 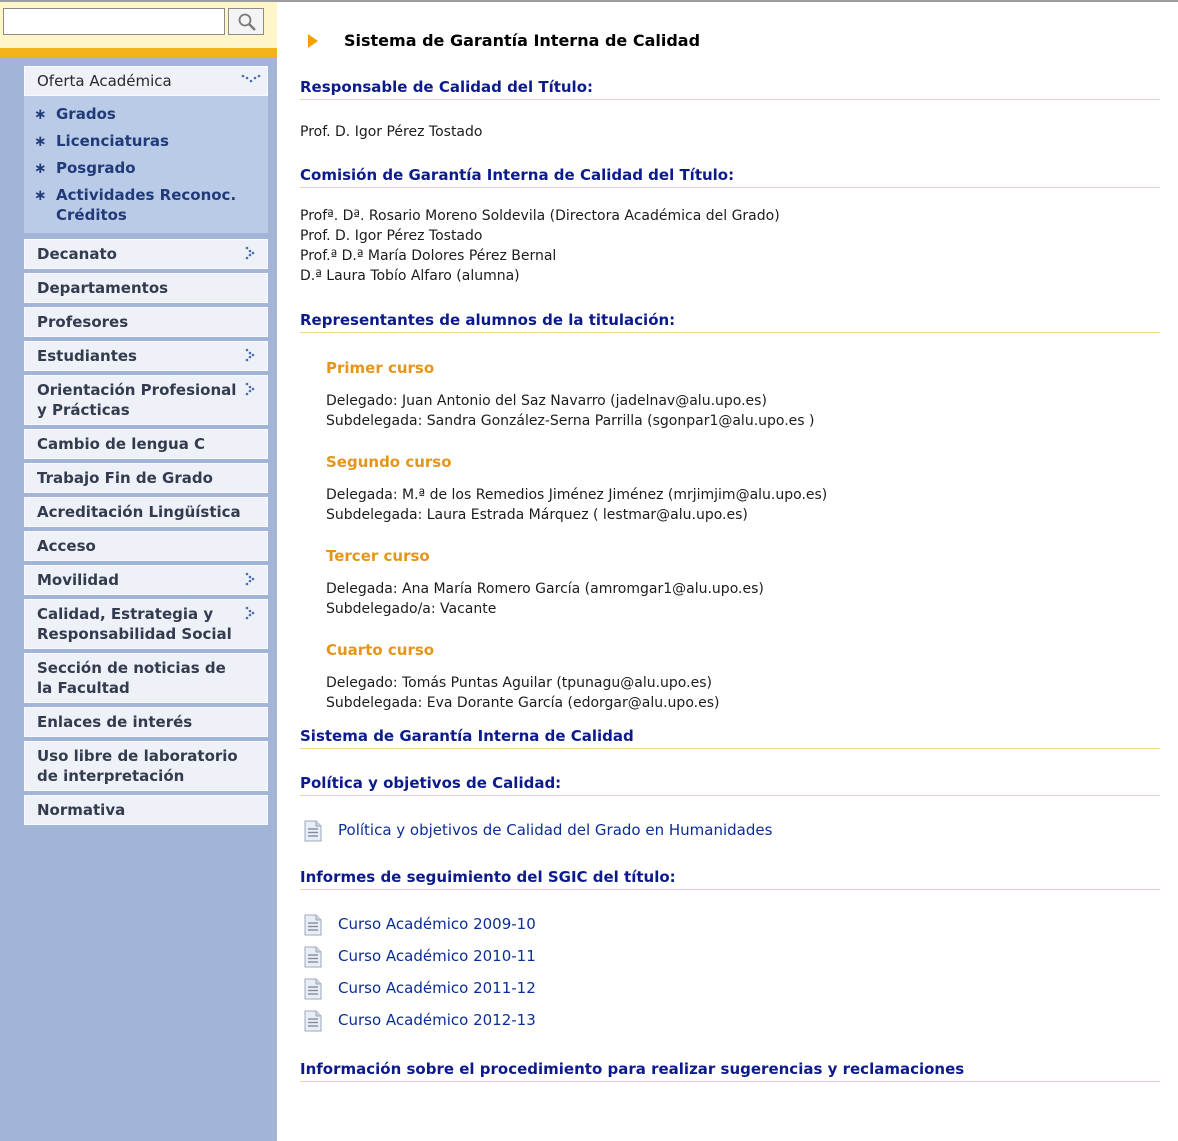 I want to click on sidebar-item-label: Acceso, so click(x=66, y=546).